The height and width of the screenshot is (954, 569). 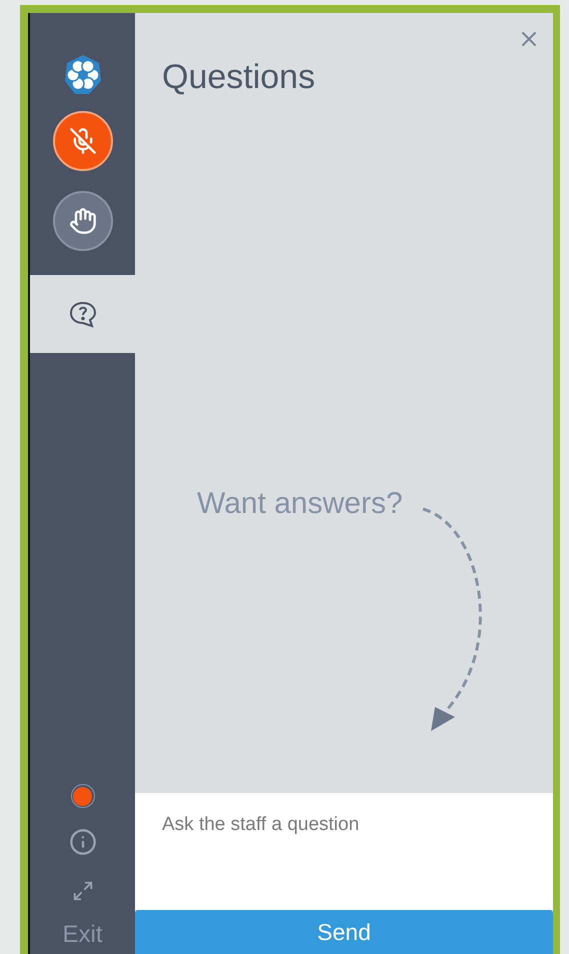 I want to click on question-bubble-icon, so click(x=83, y=314).